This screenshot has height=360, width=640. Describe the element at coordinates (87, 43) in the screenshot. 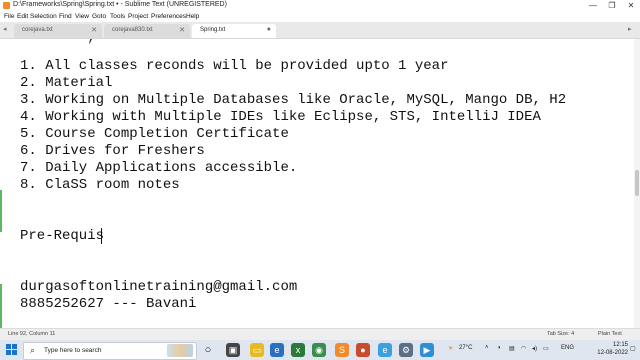

I see `code-line-partial: - , -` at that location.